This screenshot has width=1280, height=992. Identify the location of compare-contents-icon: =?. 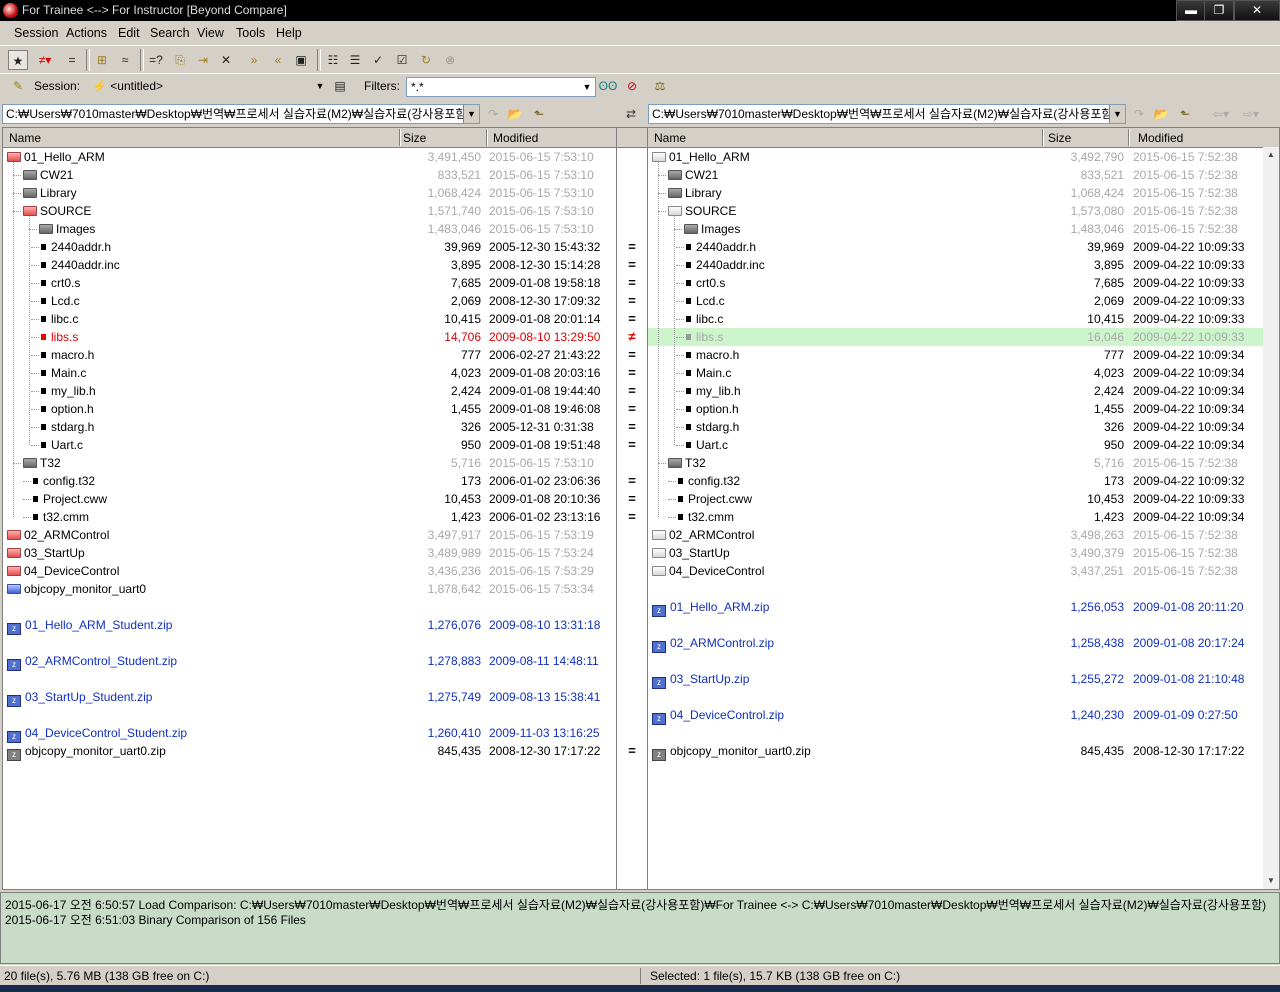
(156, 60).